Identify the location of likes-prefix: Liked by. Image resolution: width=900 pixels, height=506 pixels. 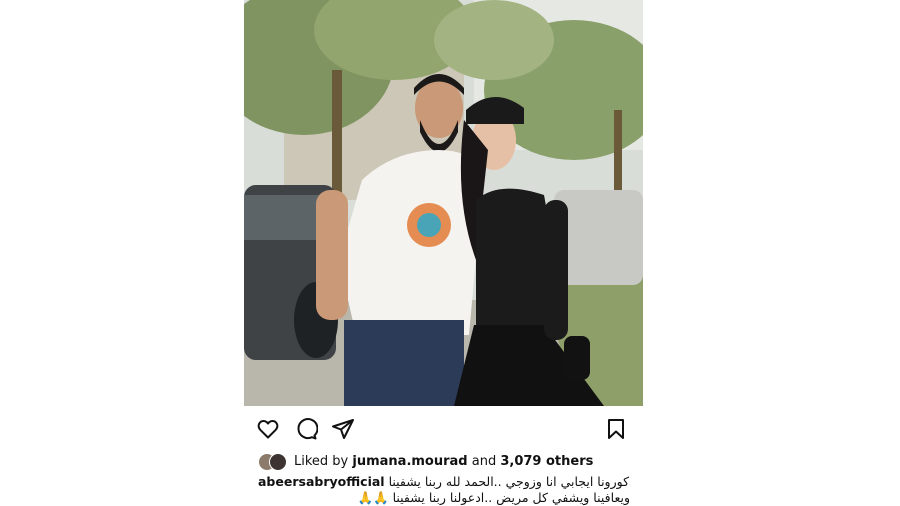
(321, 461).